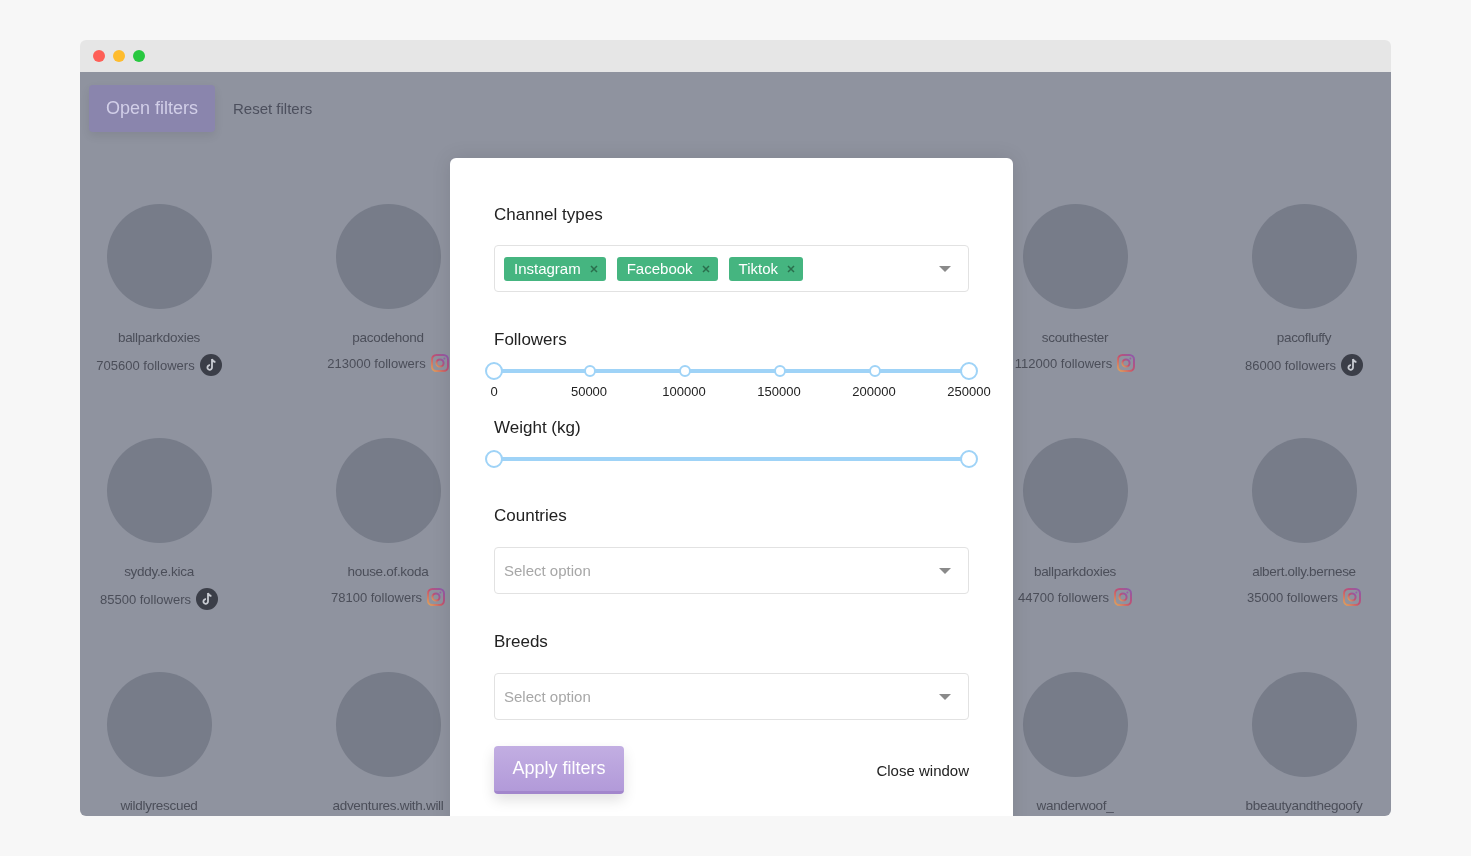 The height and width of the screenshot is (856, 1471). What do you see at coordinates (922, 770) in the screenshot?
I see `close-window-link: Close window` at bounding box center [922, 770].